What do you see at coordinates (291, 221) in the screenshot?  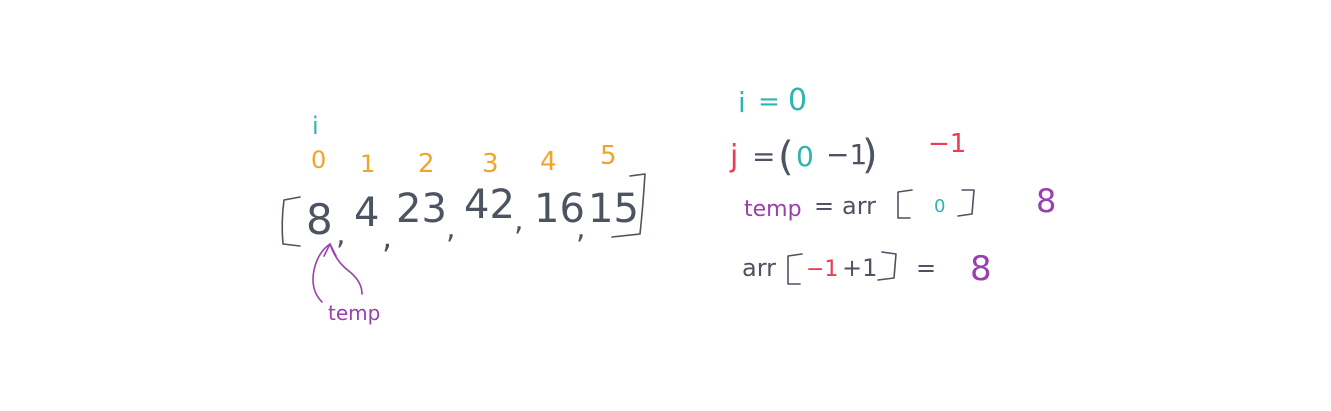 I see `array-open-bracket` at bounding box center [291, 221].